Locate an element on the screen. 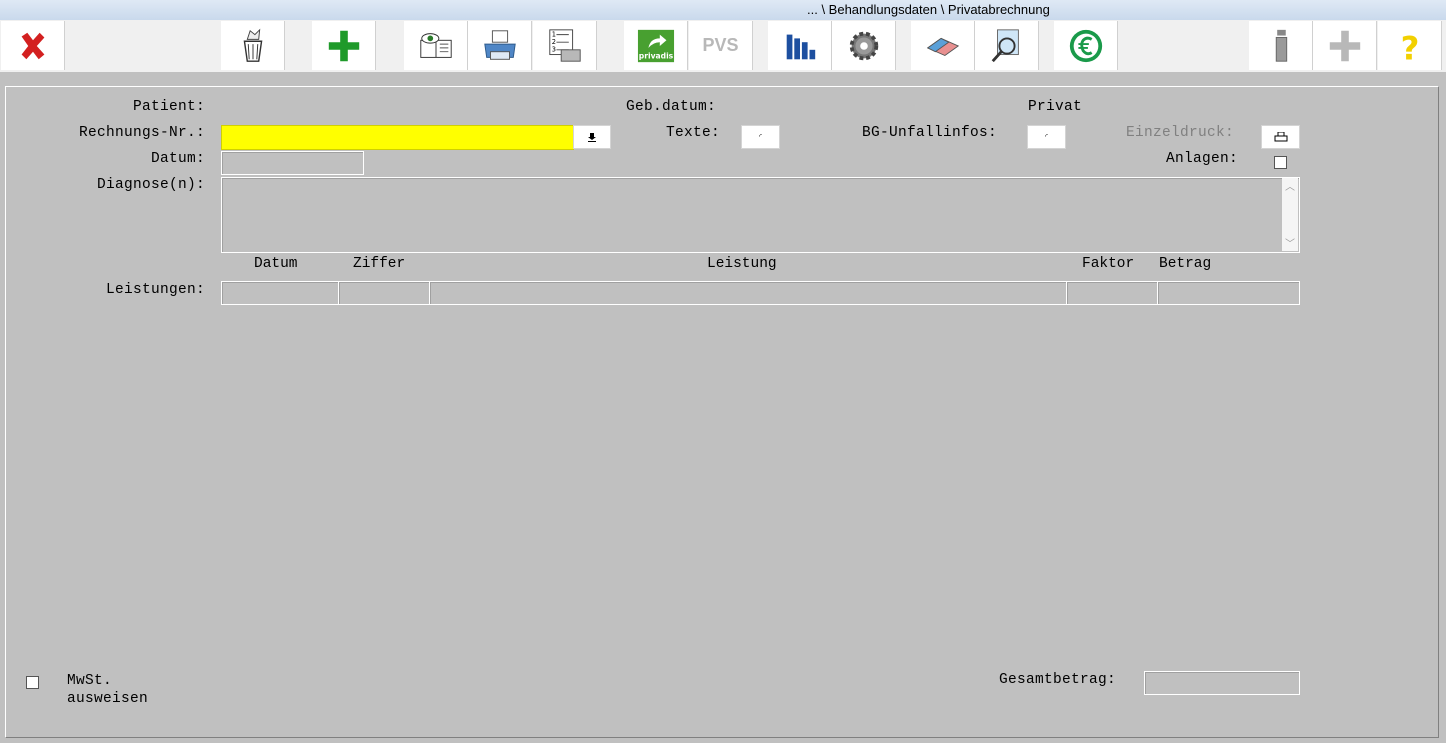 The image size is (1446, 743). pvs-logo: PVS is located at coordinates (720, 45).